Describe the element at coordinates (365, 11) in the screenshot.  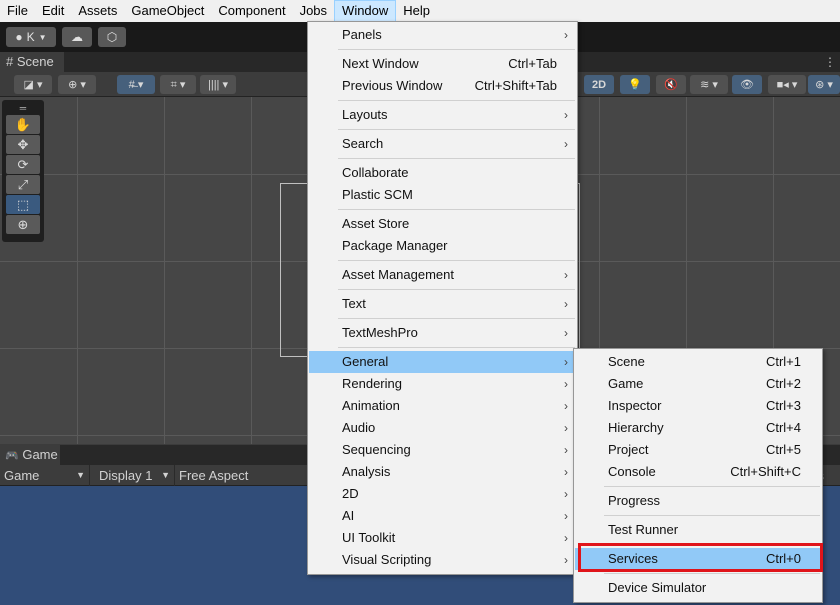
I see `menu-window: Window` at that location.